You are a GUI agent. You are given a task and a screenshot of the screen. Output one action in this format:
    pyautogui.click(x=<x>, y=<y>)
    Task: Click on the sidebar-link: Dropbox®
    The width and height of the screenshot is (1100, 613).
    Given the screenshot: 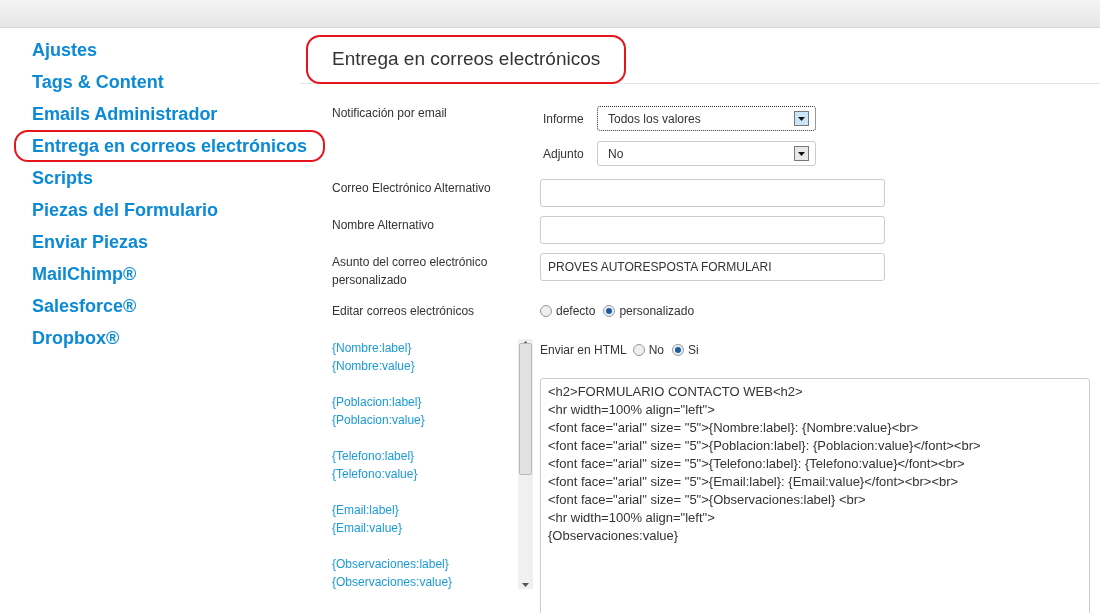 What is the action you would take?
    pyautogui.click(x=76, y=338)
    